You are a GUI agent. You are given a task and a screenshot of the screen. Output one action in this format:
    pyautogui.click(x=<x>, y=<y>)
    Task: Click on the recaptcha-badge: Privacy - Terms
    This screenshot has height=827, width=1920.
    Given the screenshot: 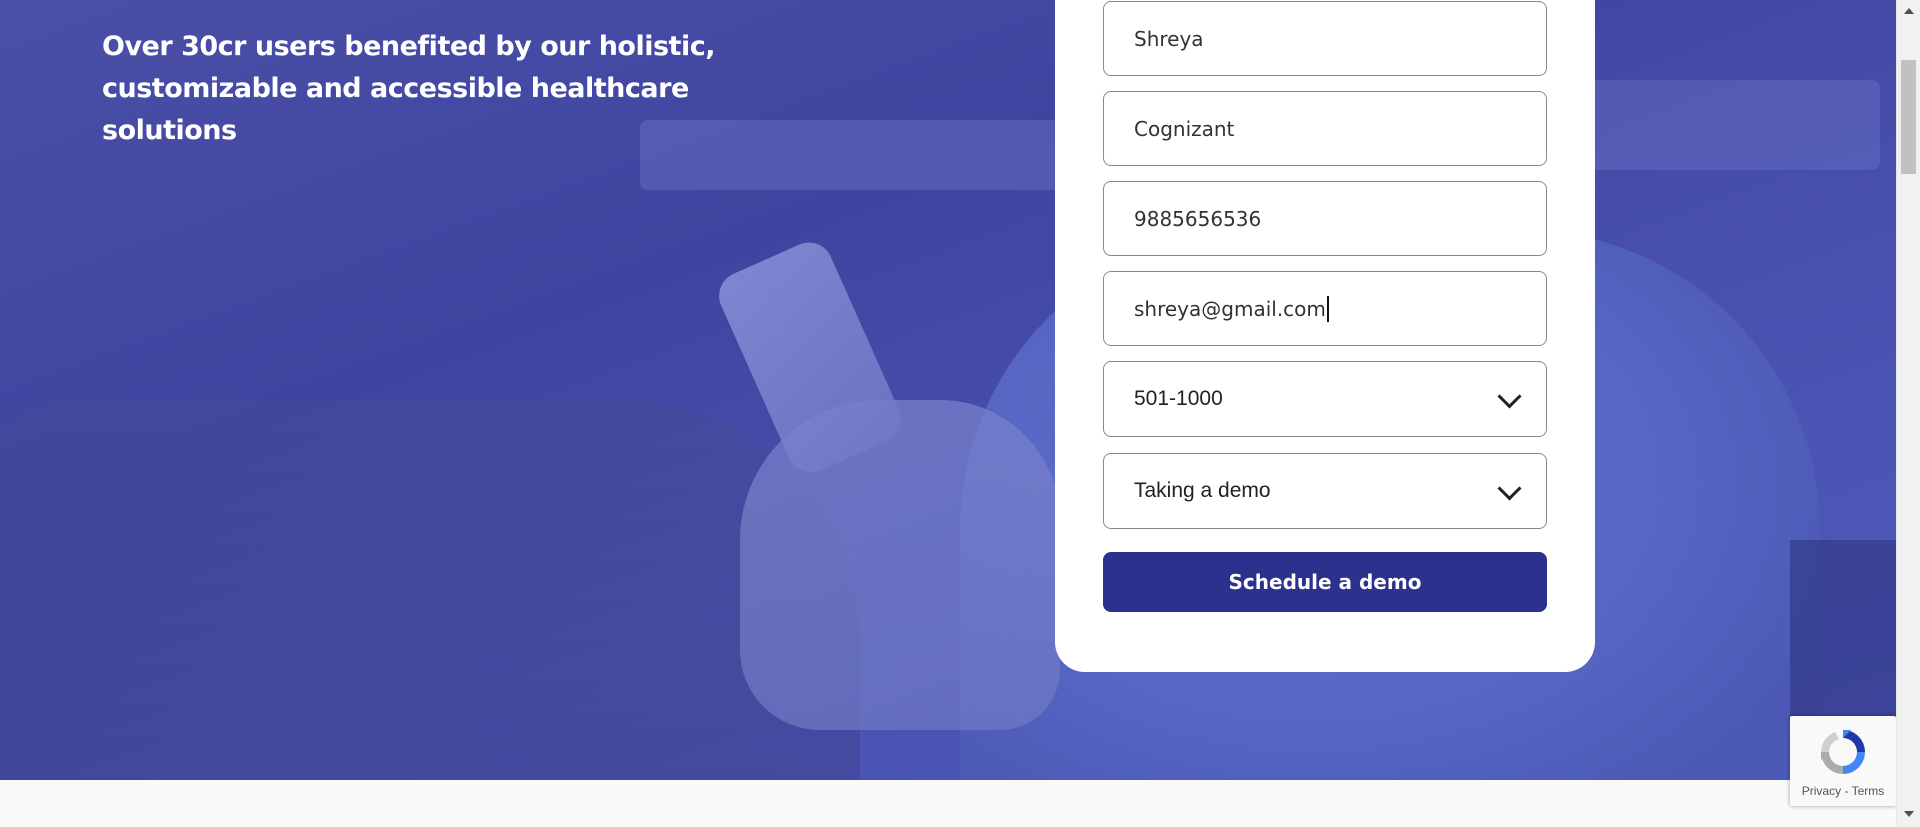 What is the action you would take?
    pyautogui.click(x=1843, y=761)
    